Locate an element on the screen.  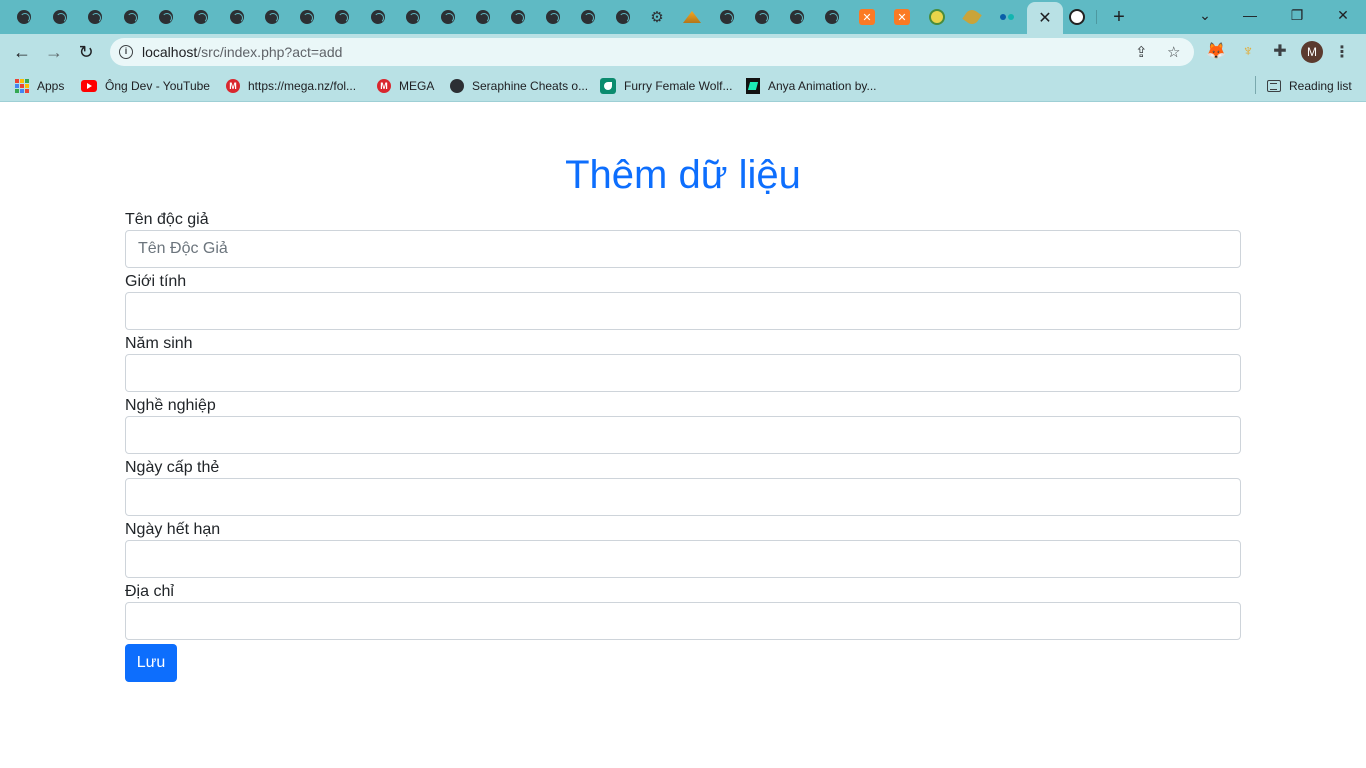
bookmark-label: Ông Dev - YouTube is located at coordinates (157, 86).